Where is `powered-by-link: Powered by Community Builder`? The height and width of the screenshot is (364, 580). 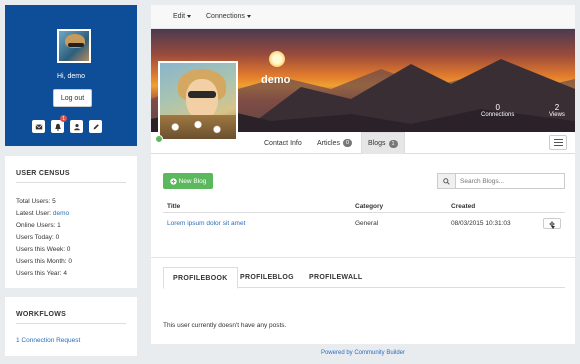
powered-by-link: Powered by Community Builder is located at coordinates (363, 353).